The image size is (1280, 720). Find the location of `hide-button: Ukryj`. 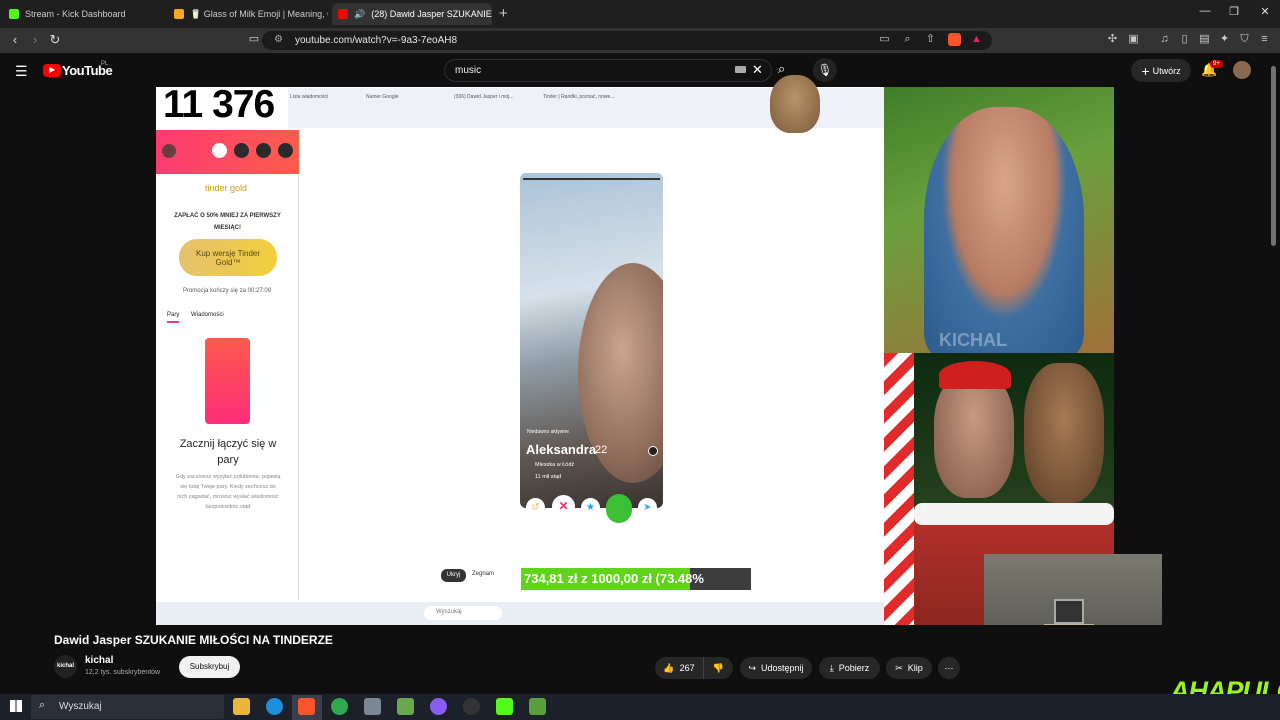

hide-button: Ukryj is located at coordinates (453, 575).